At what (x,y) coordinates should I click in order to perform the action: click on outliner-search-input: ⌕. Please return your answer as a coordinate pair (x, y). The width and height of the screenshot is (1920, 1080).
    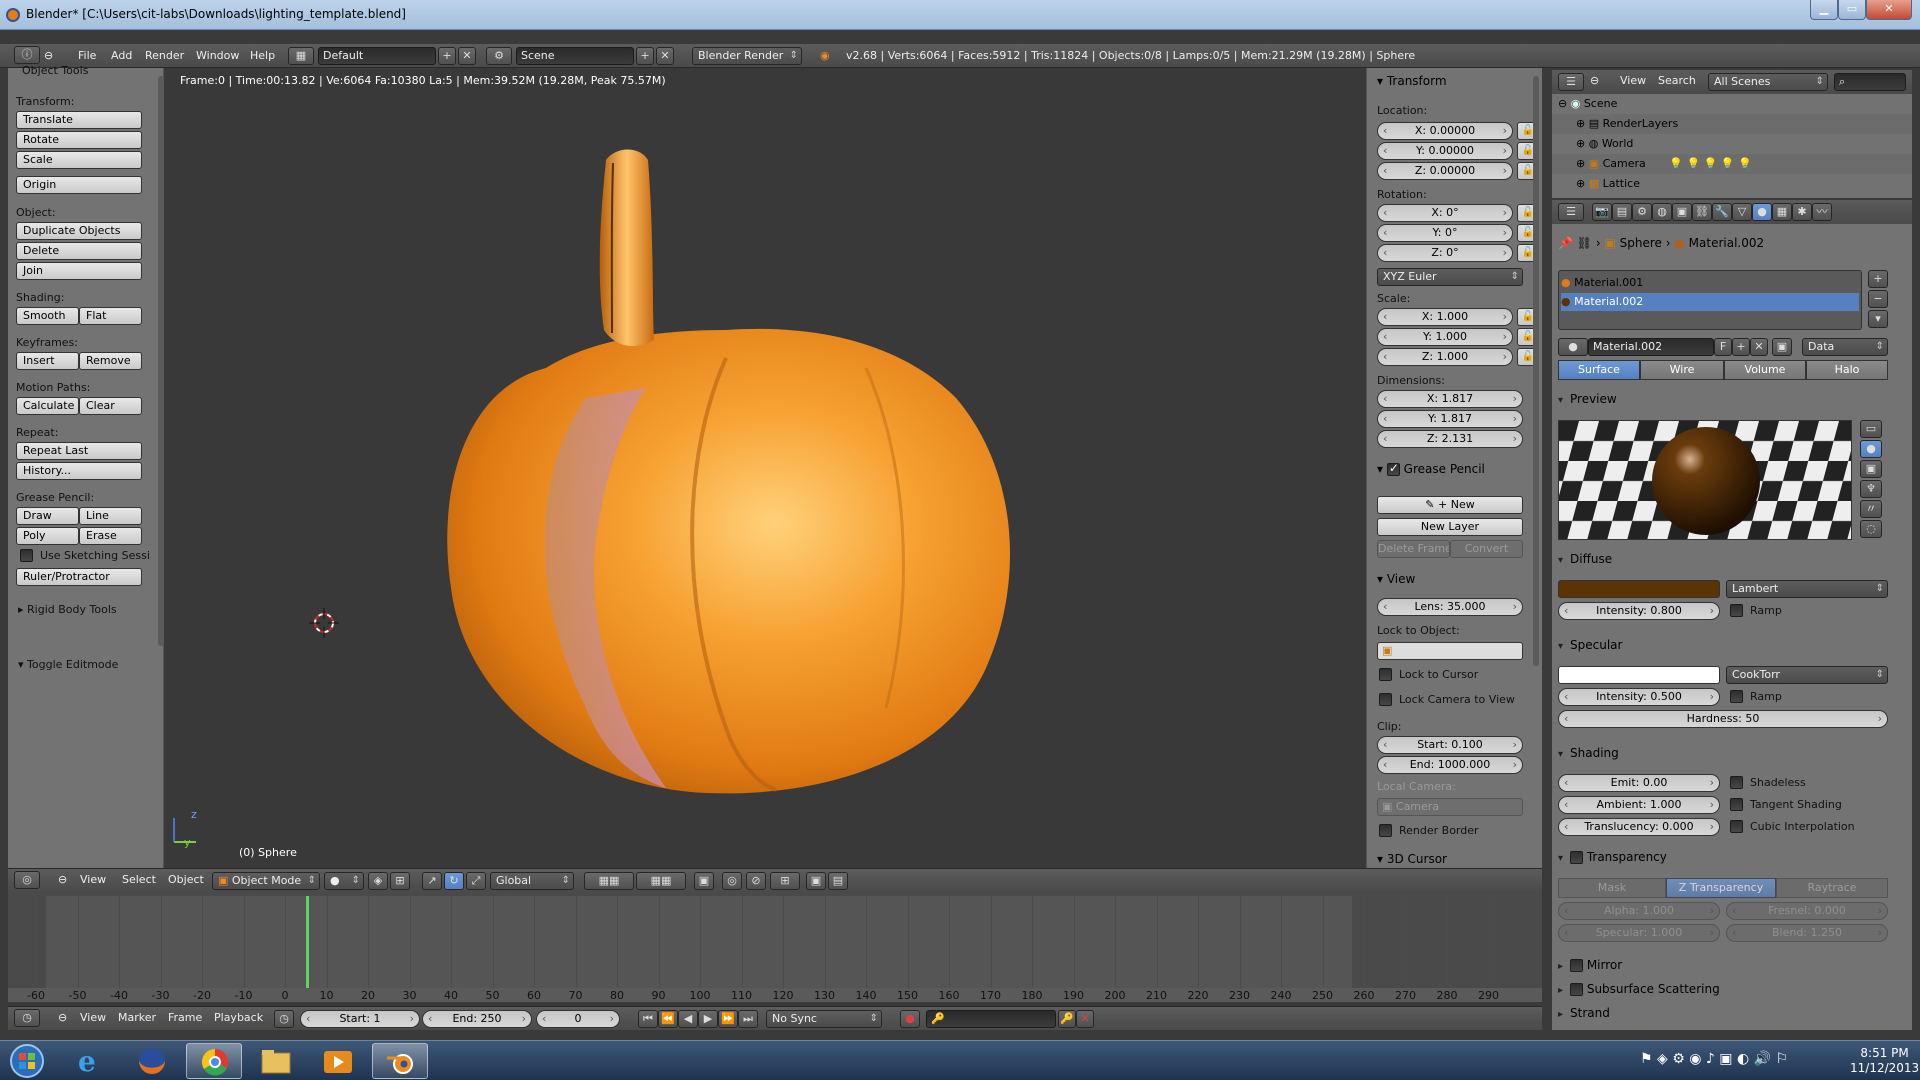
    Looking at the image, I should click on (1870, 82).